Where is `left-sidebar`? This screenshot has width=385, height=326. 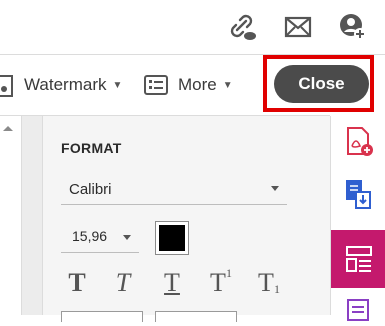
left-sidebar is located at coordinates (11, 215).